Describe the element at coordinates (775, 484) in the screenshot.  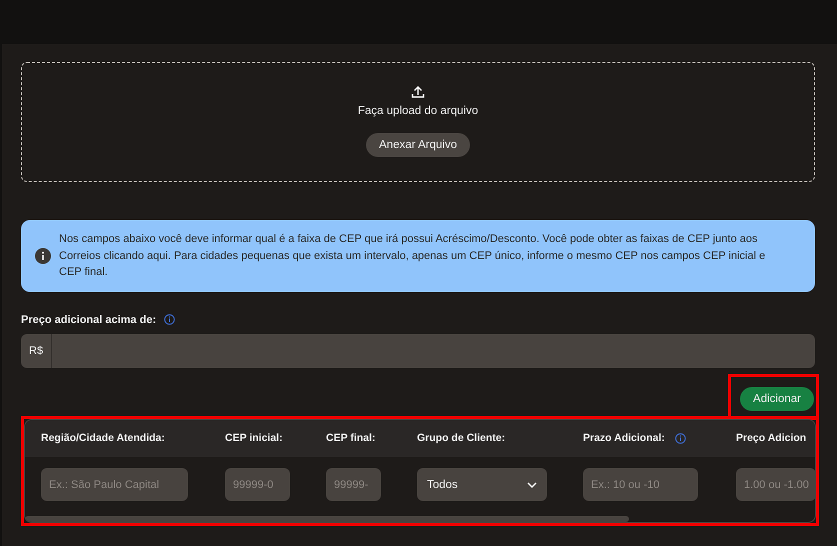
I see `input-field: 1.00 ou -1.00` at that location.